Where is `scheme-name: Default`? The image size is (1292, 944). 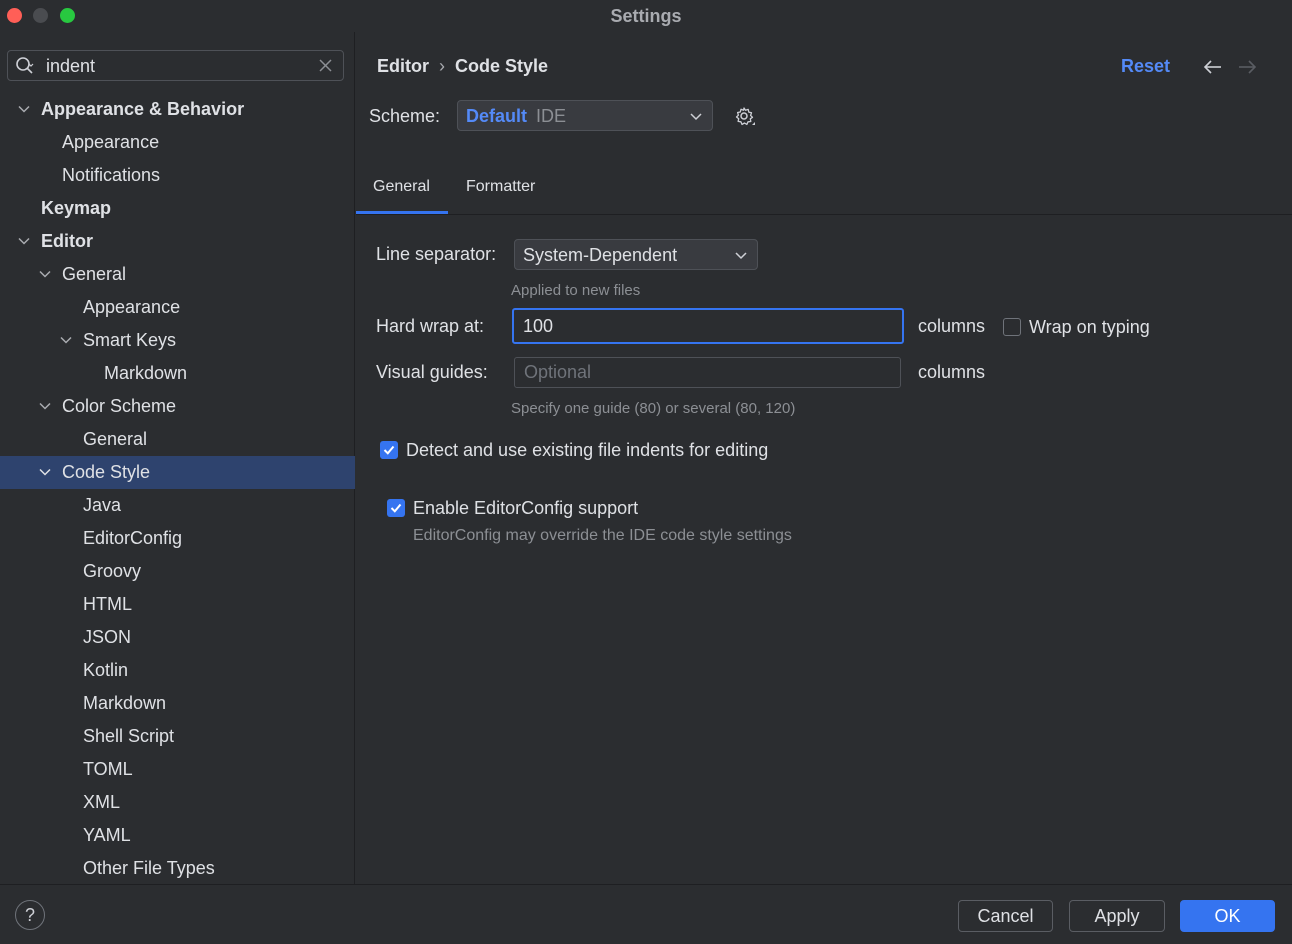 scheme-name: Default is located at coordinates (497, 116).